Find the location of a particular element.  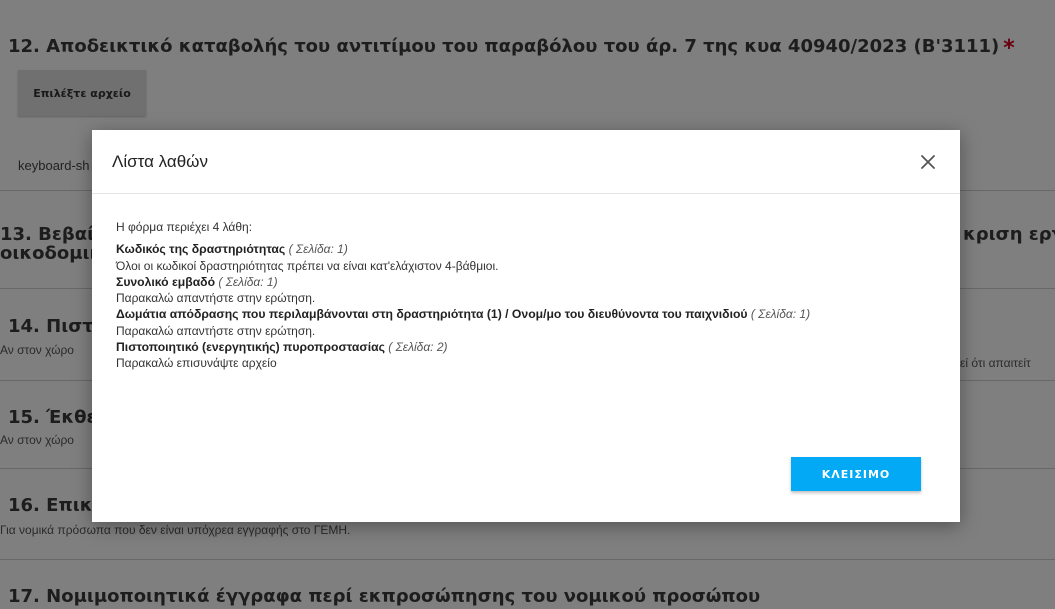

dialog-header: Λίστα λαθών is located at coordinates (526, 162).